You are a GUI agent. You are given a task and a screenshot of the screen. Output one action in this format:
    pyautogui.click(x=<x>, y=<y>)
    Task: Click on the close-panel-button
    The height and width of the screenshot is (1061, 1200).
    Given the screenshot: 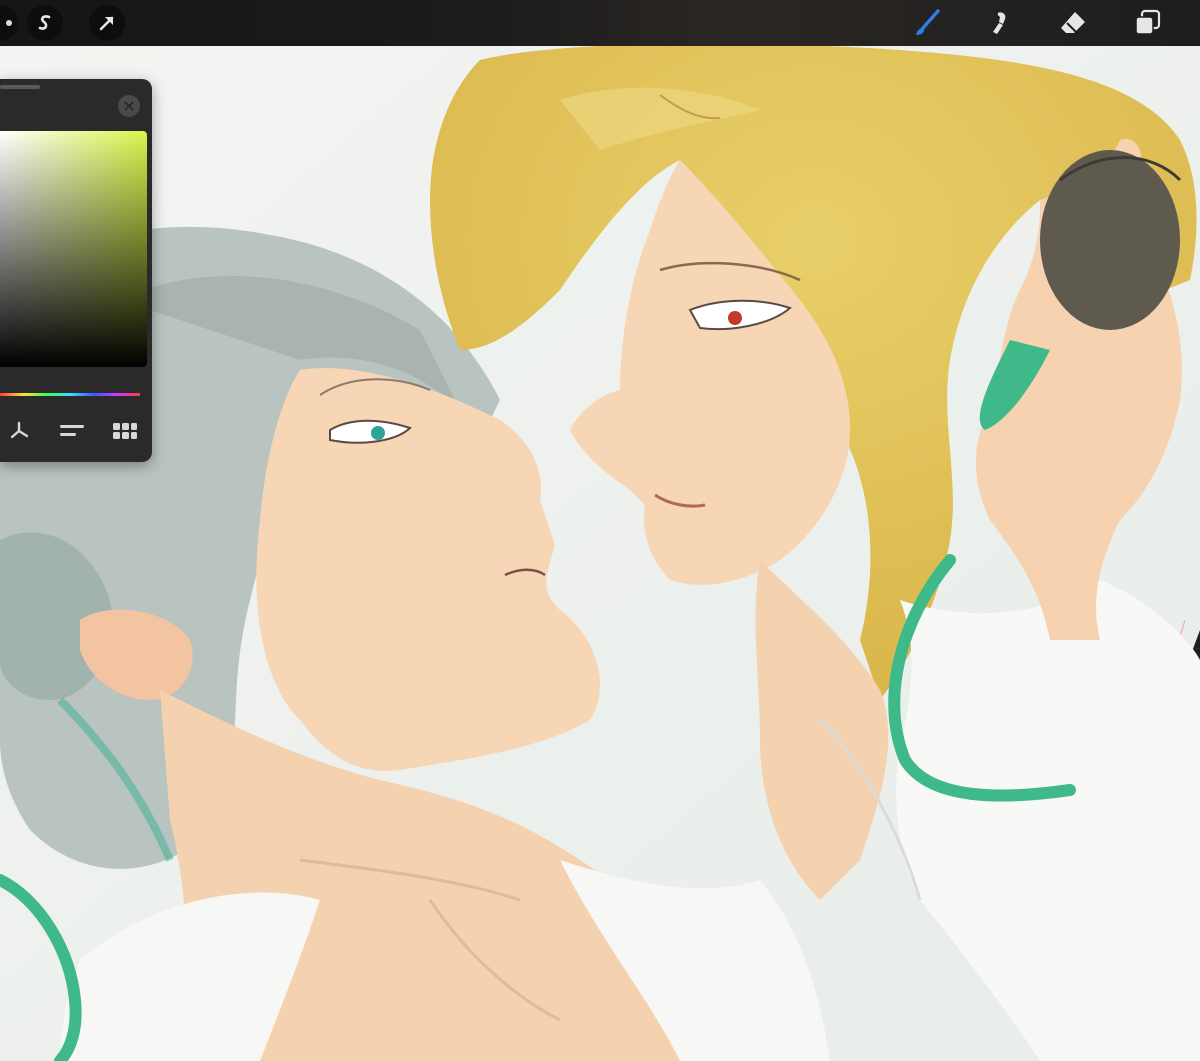 What is the action you would take?
    pyautogui.click(x=129, y=106)
    